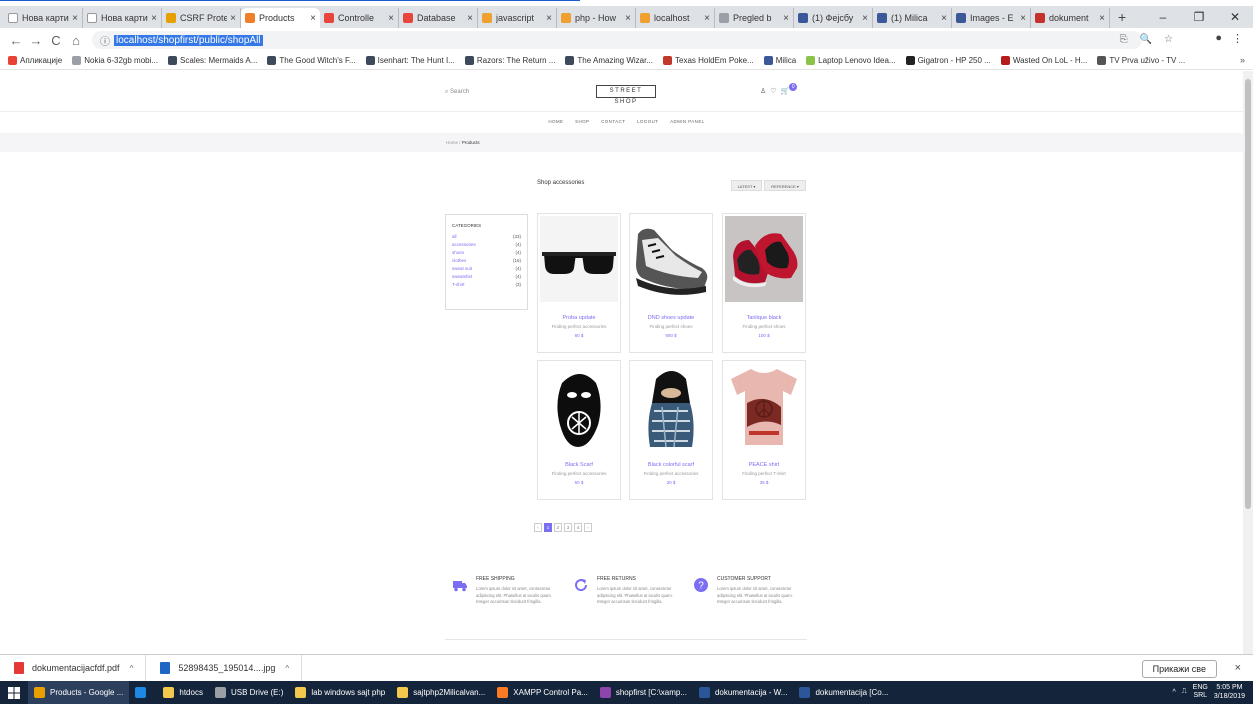 The width and height of the screenshot is (1253, 704). I want to click on translate-icon: ⎘, so click(1124, 39).